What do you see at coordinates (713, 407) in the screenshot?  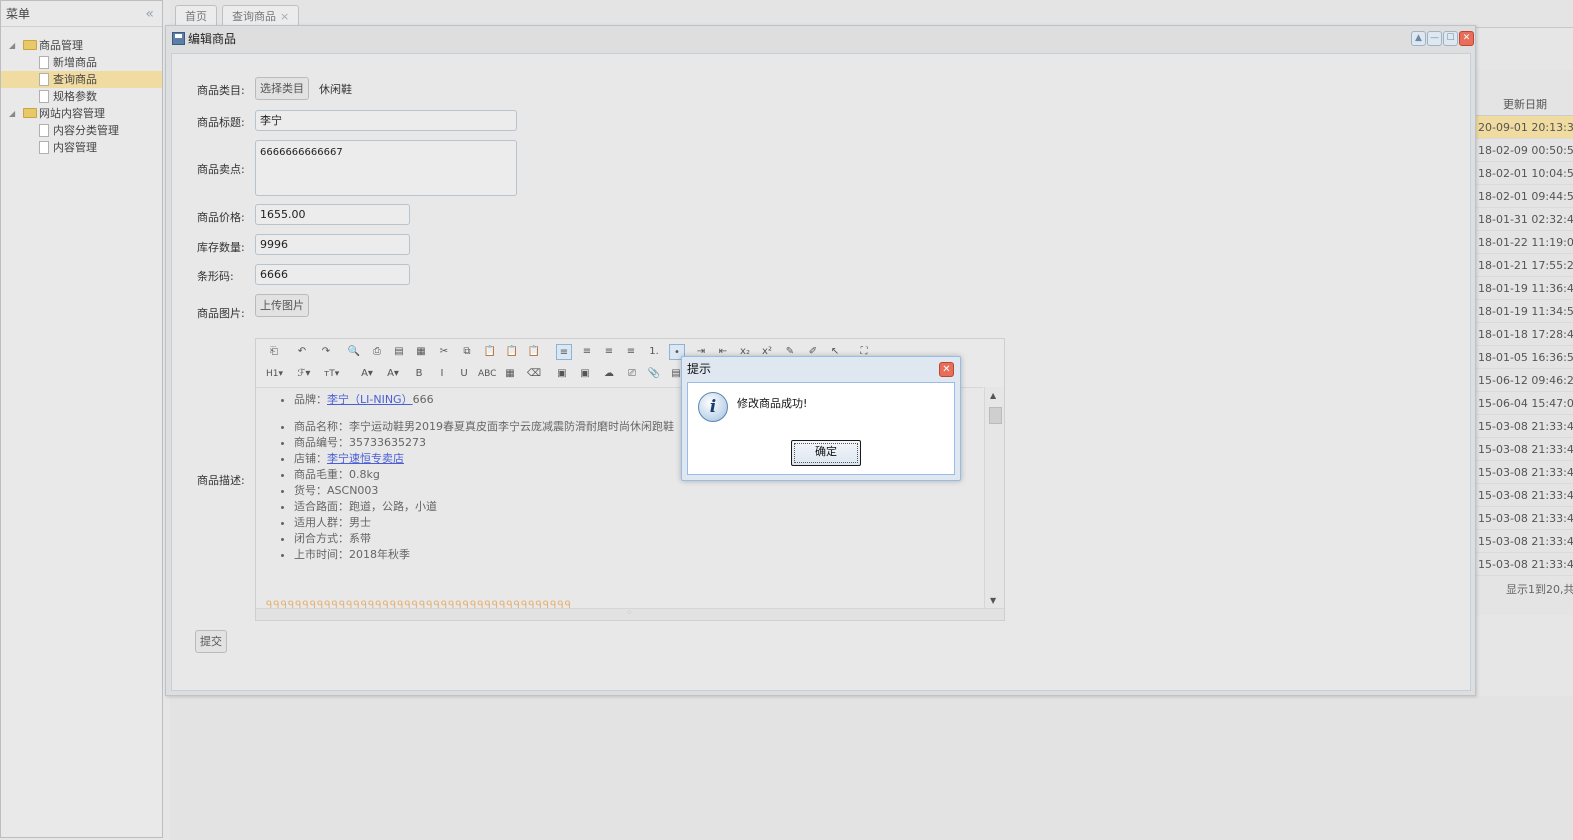 I see `info-icon: i` at bounding box center [713, 407].